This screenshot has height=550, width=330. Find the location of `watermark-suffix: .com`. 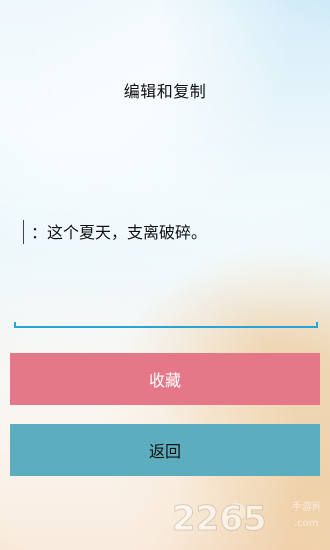

watermark-suffix: .com is located at coordinates (306, 523).